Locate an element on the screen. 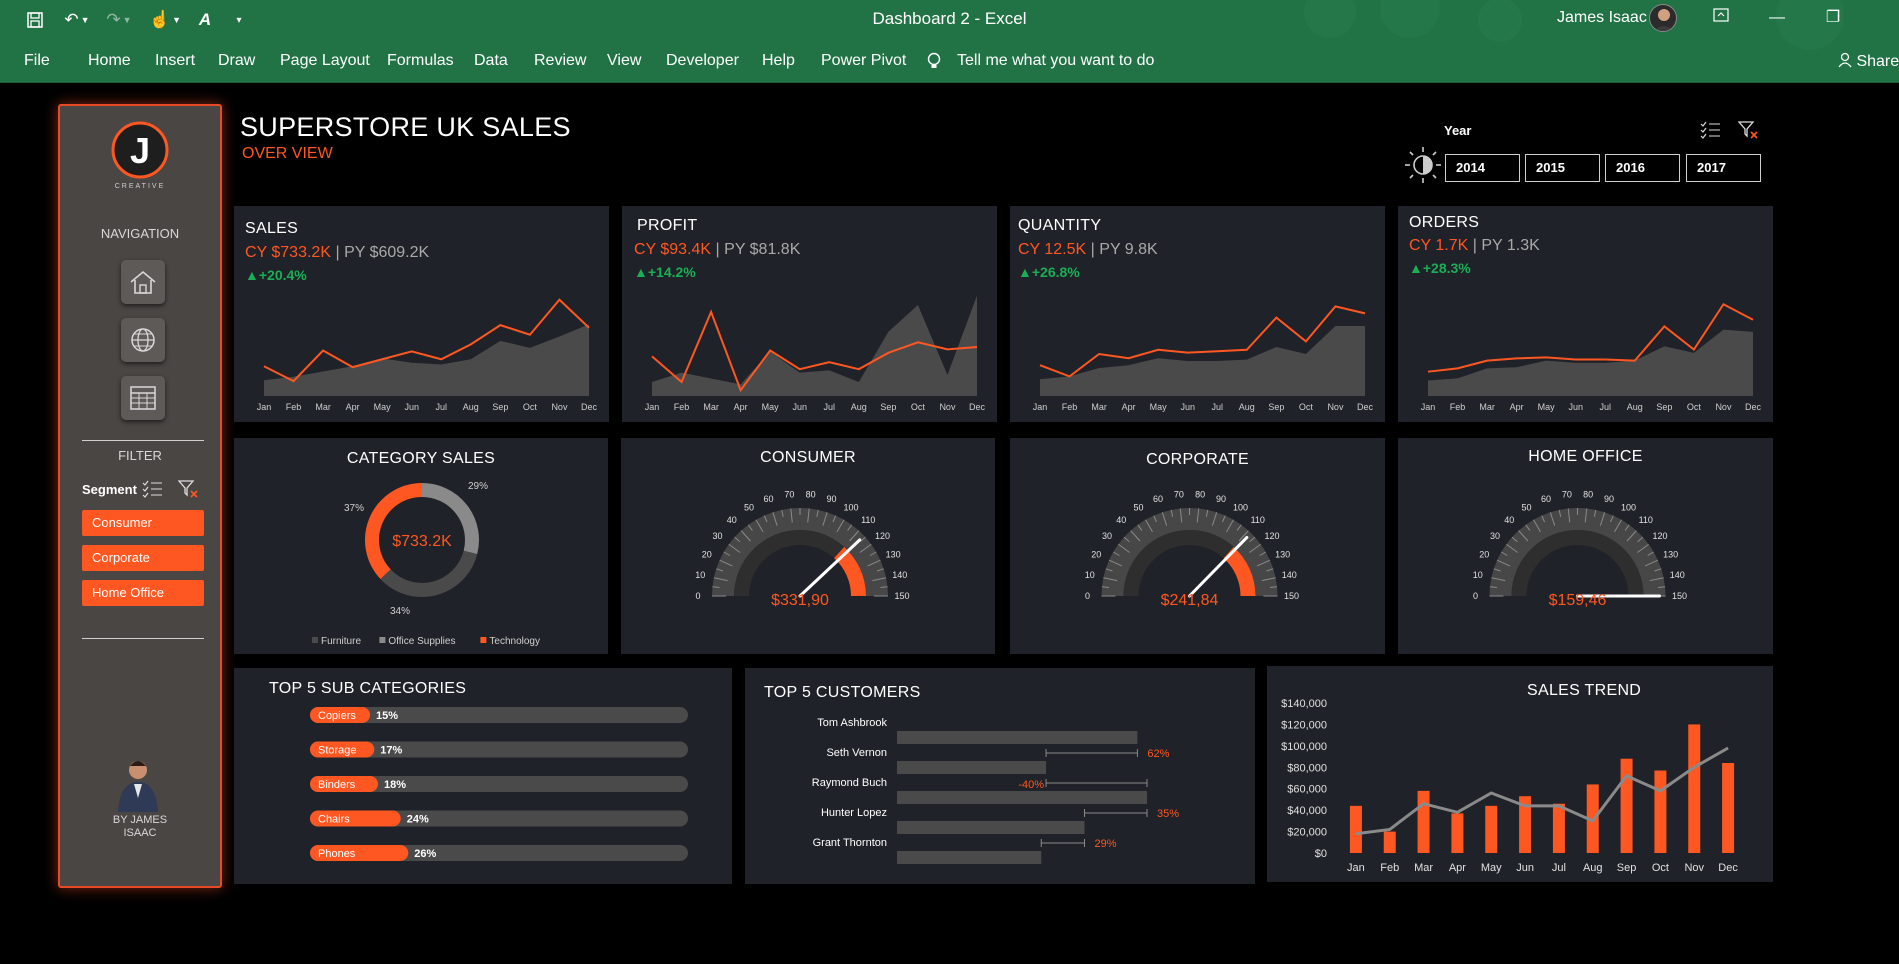 The height and width of the screenshot is (964, 1899). redo-icon: ↷ ▼ is located at coordinates (119, 20).